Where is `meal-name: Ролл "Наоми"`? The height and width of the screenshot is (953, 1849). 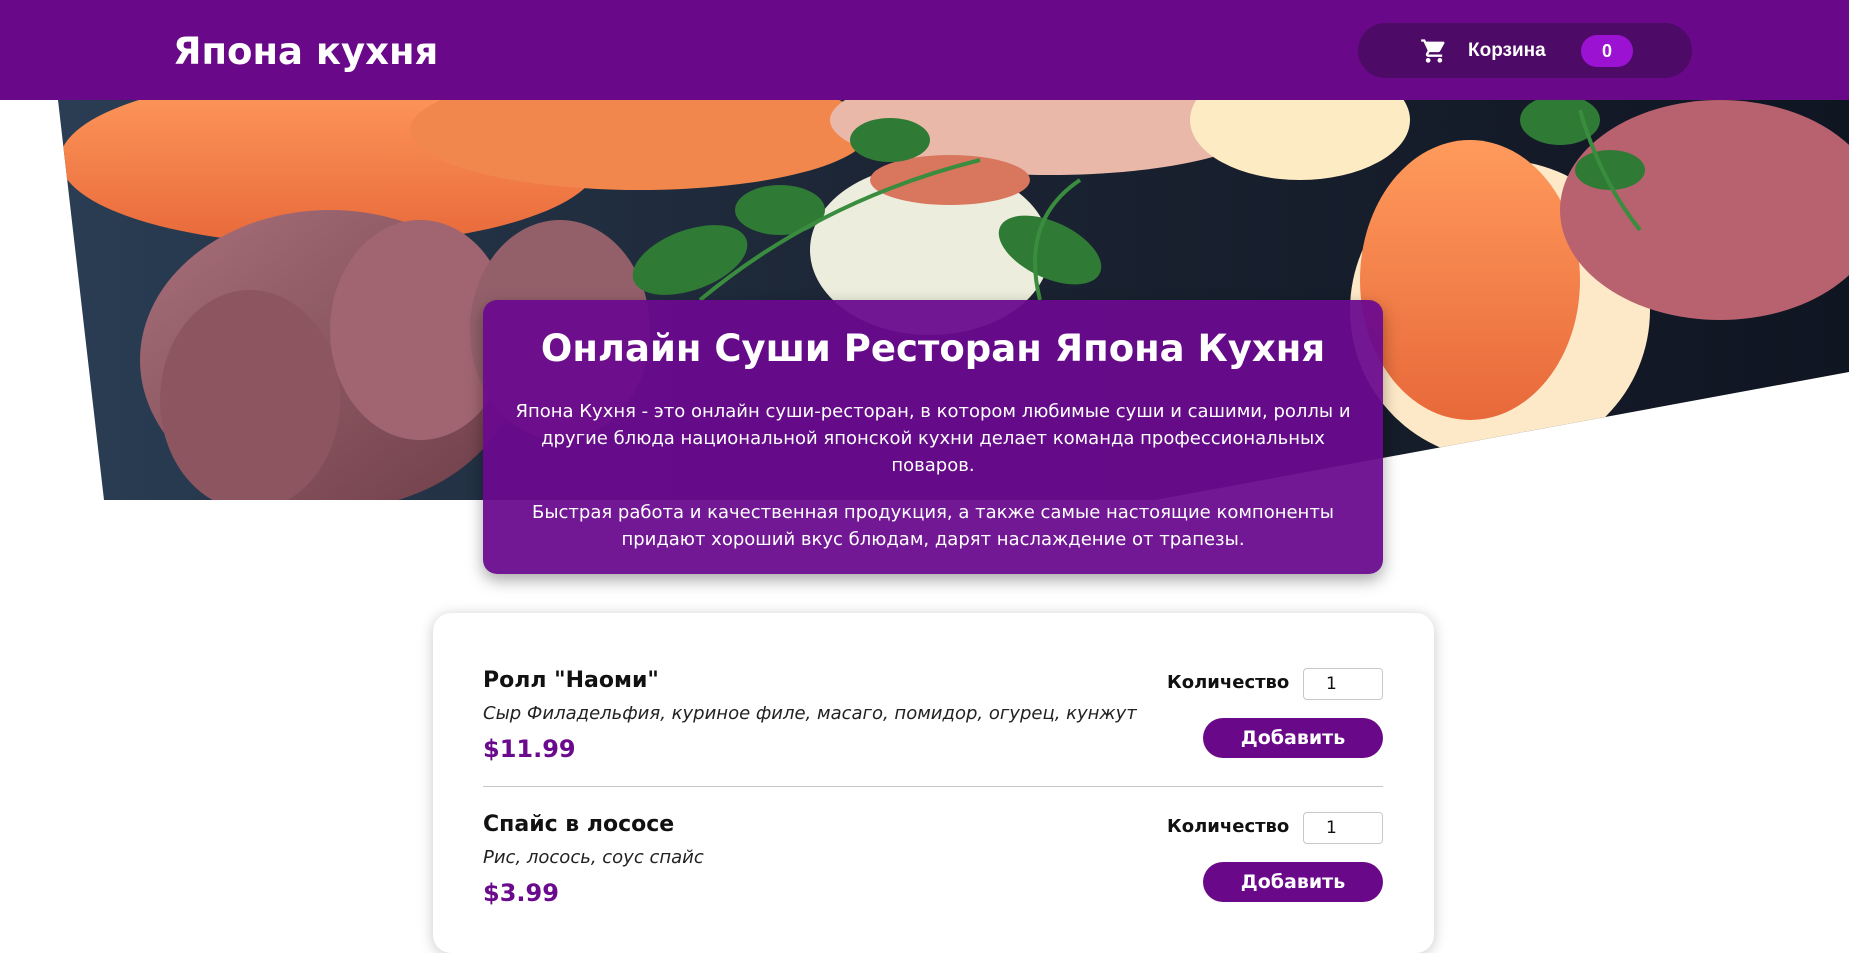 meal-name: Ролл "Наоми" is located at coordinates (571, 680).